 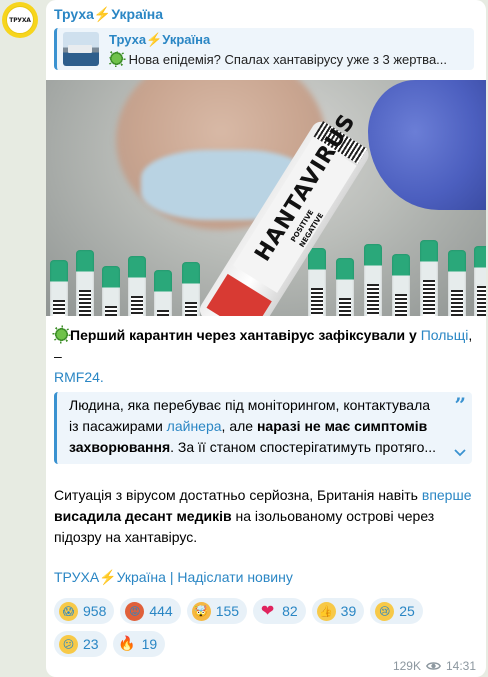 I want to click on thumbs-up-emoji: 👍, so click(x=326, y=611).